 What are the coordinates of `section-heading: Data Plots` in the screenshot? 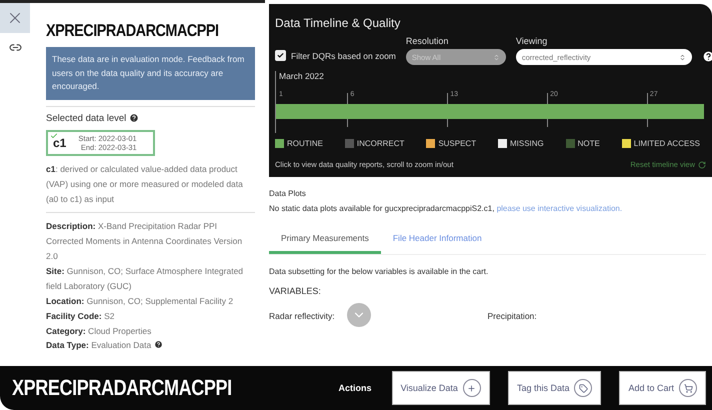 It's located at (288, 193).